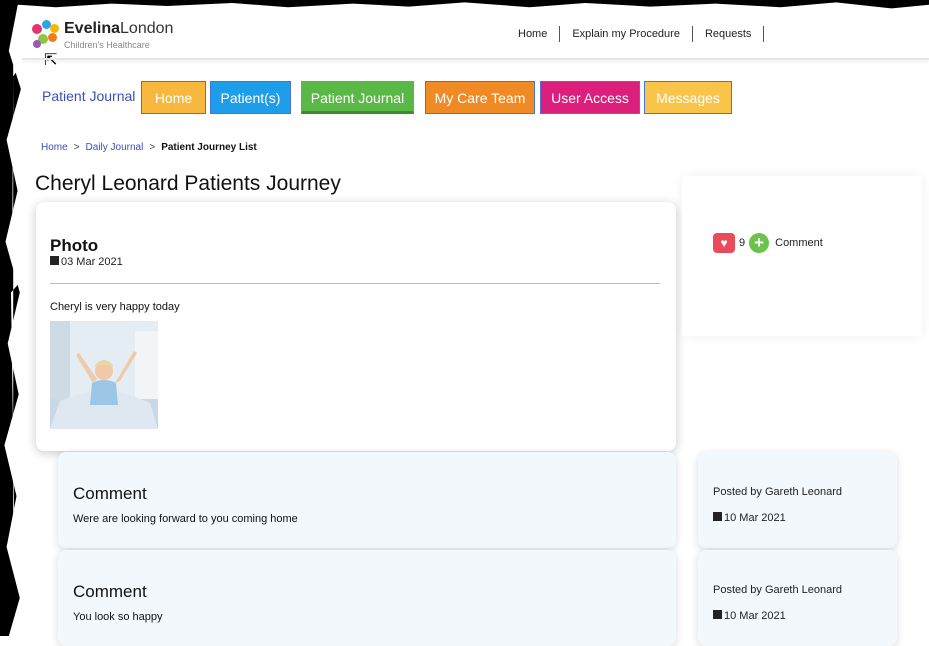 The width and height of the screenshot is (929, 646). I want to click on top-nav-home: Home, so click(536, 34).